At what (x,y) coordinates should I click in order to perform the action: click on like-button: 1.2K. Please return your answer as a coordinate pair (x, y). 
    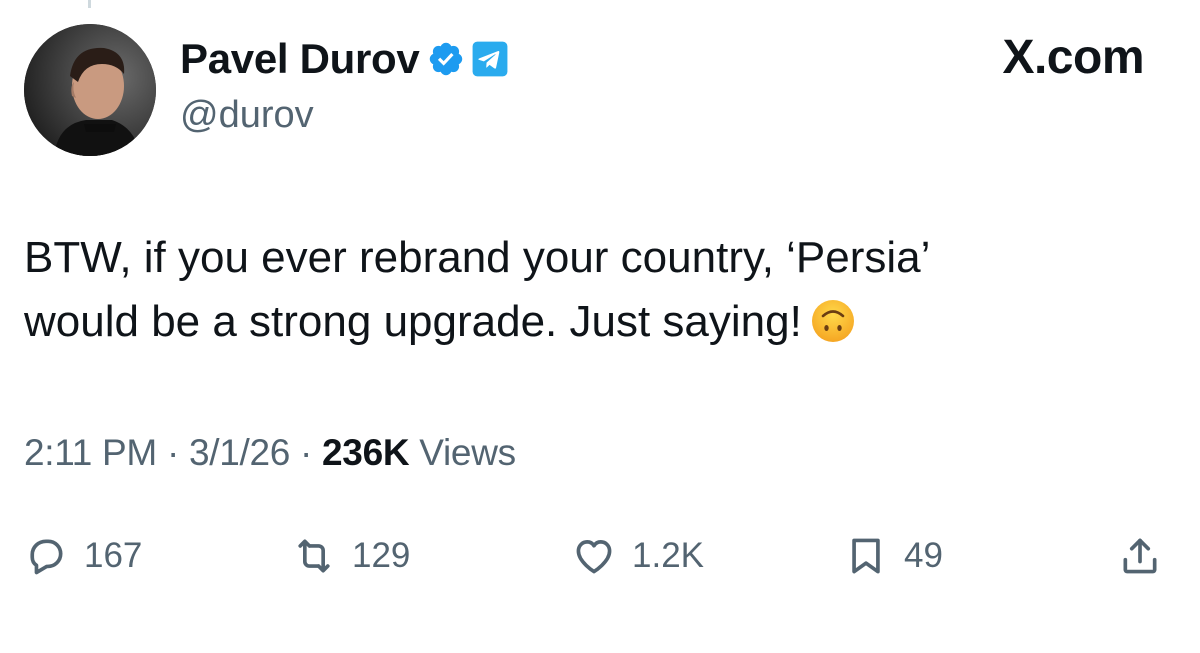
    Looking at the image, I should click on (638, 556).